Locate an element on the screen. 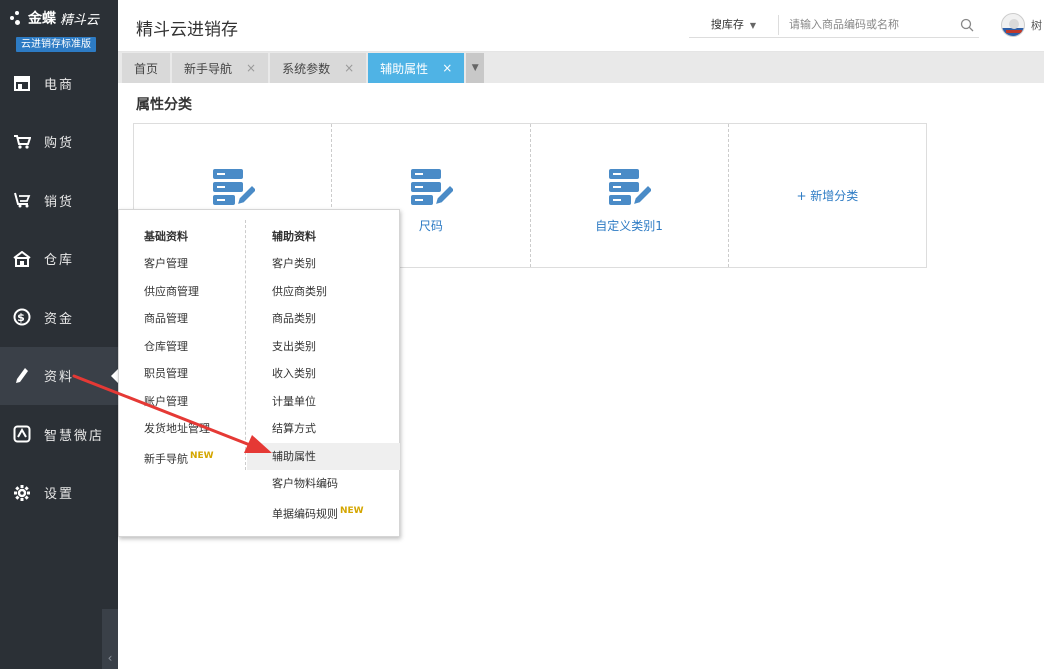 The width and height of the screenshot is (1044, 669). sidebar-item-label: 销货 is located at coordinates (59, 202).